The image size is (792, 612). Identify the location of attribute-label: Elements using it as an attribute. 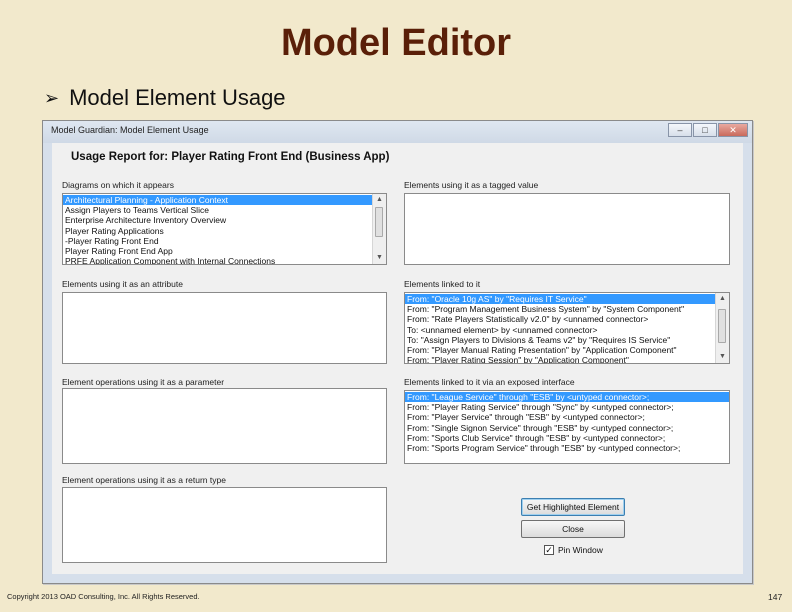
(122, 284).